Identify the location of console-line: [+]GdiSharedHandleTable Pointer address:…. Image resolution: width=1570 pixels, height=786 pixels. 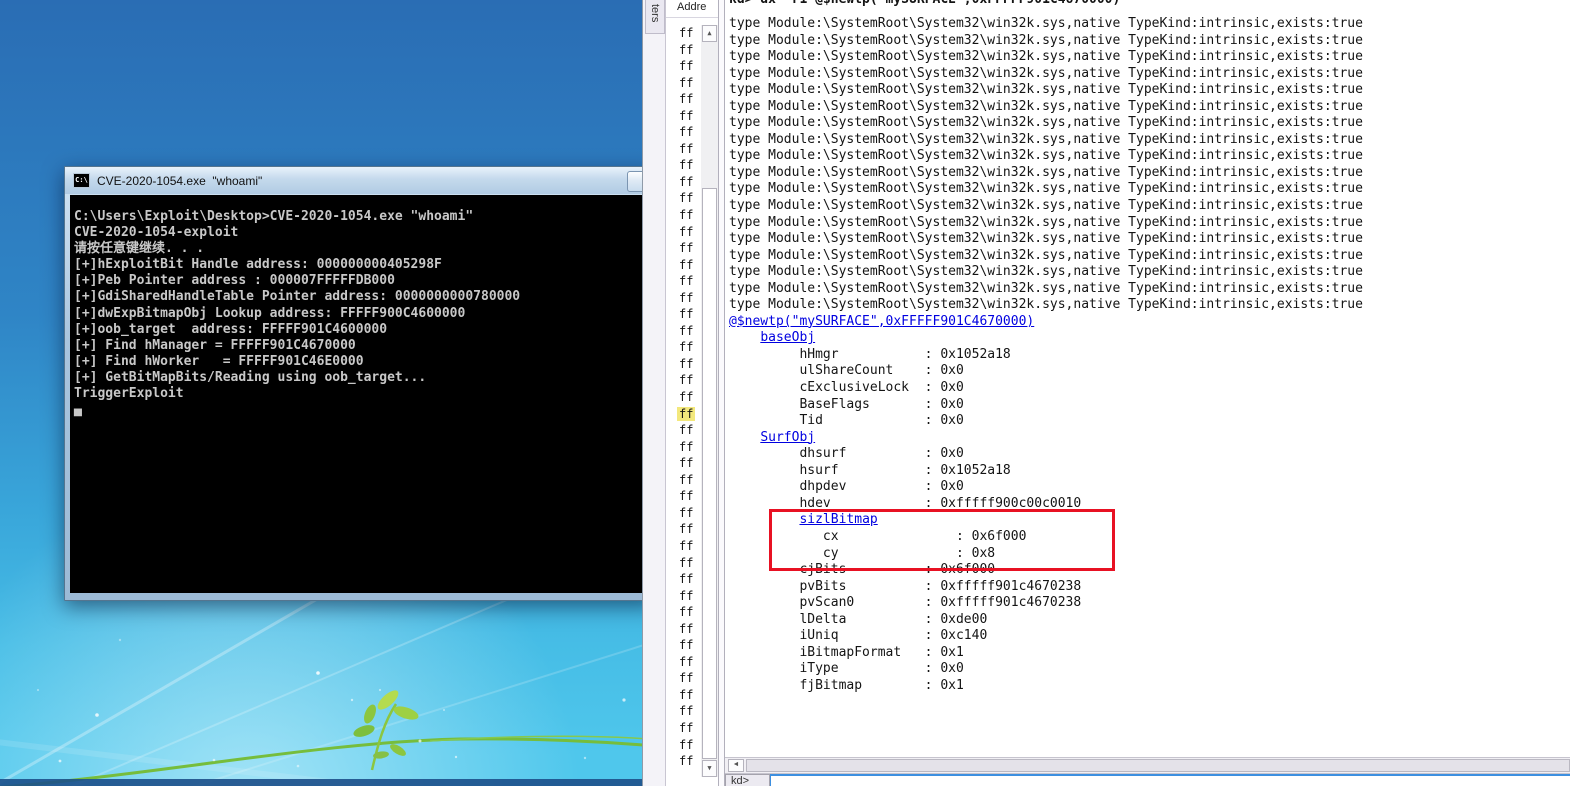
(297, 297).